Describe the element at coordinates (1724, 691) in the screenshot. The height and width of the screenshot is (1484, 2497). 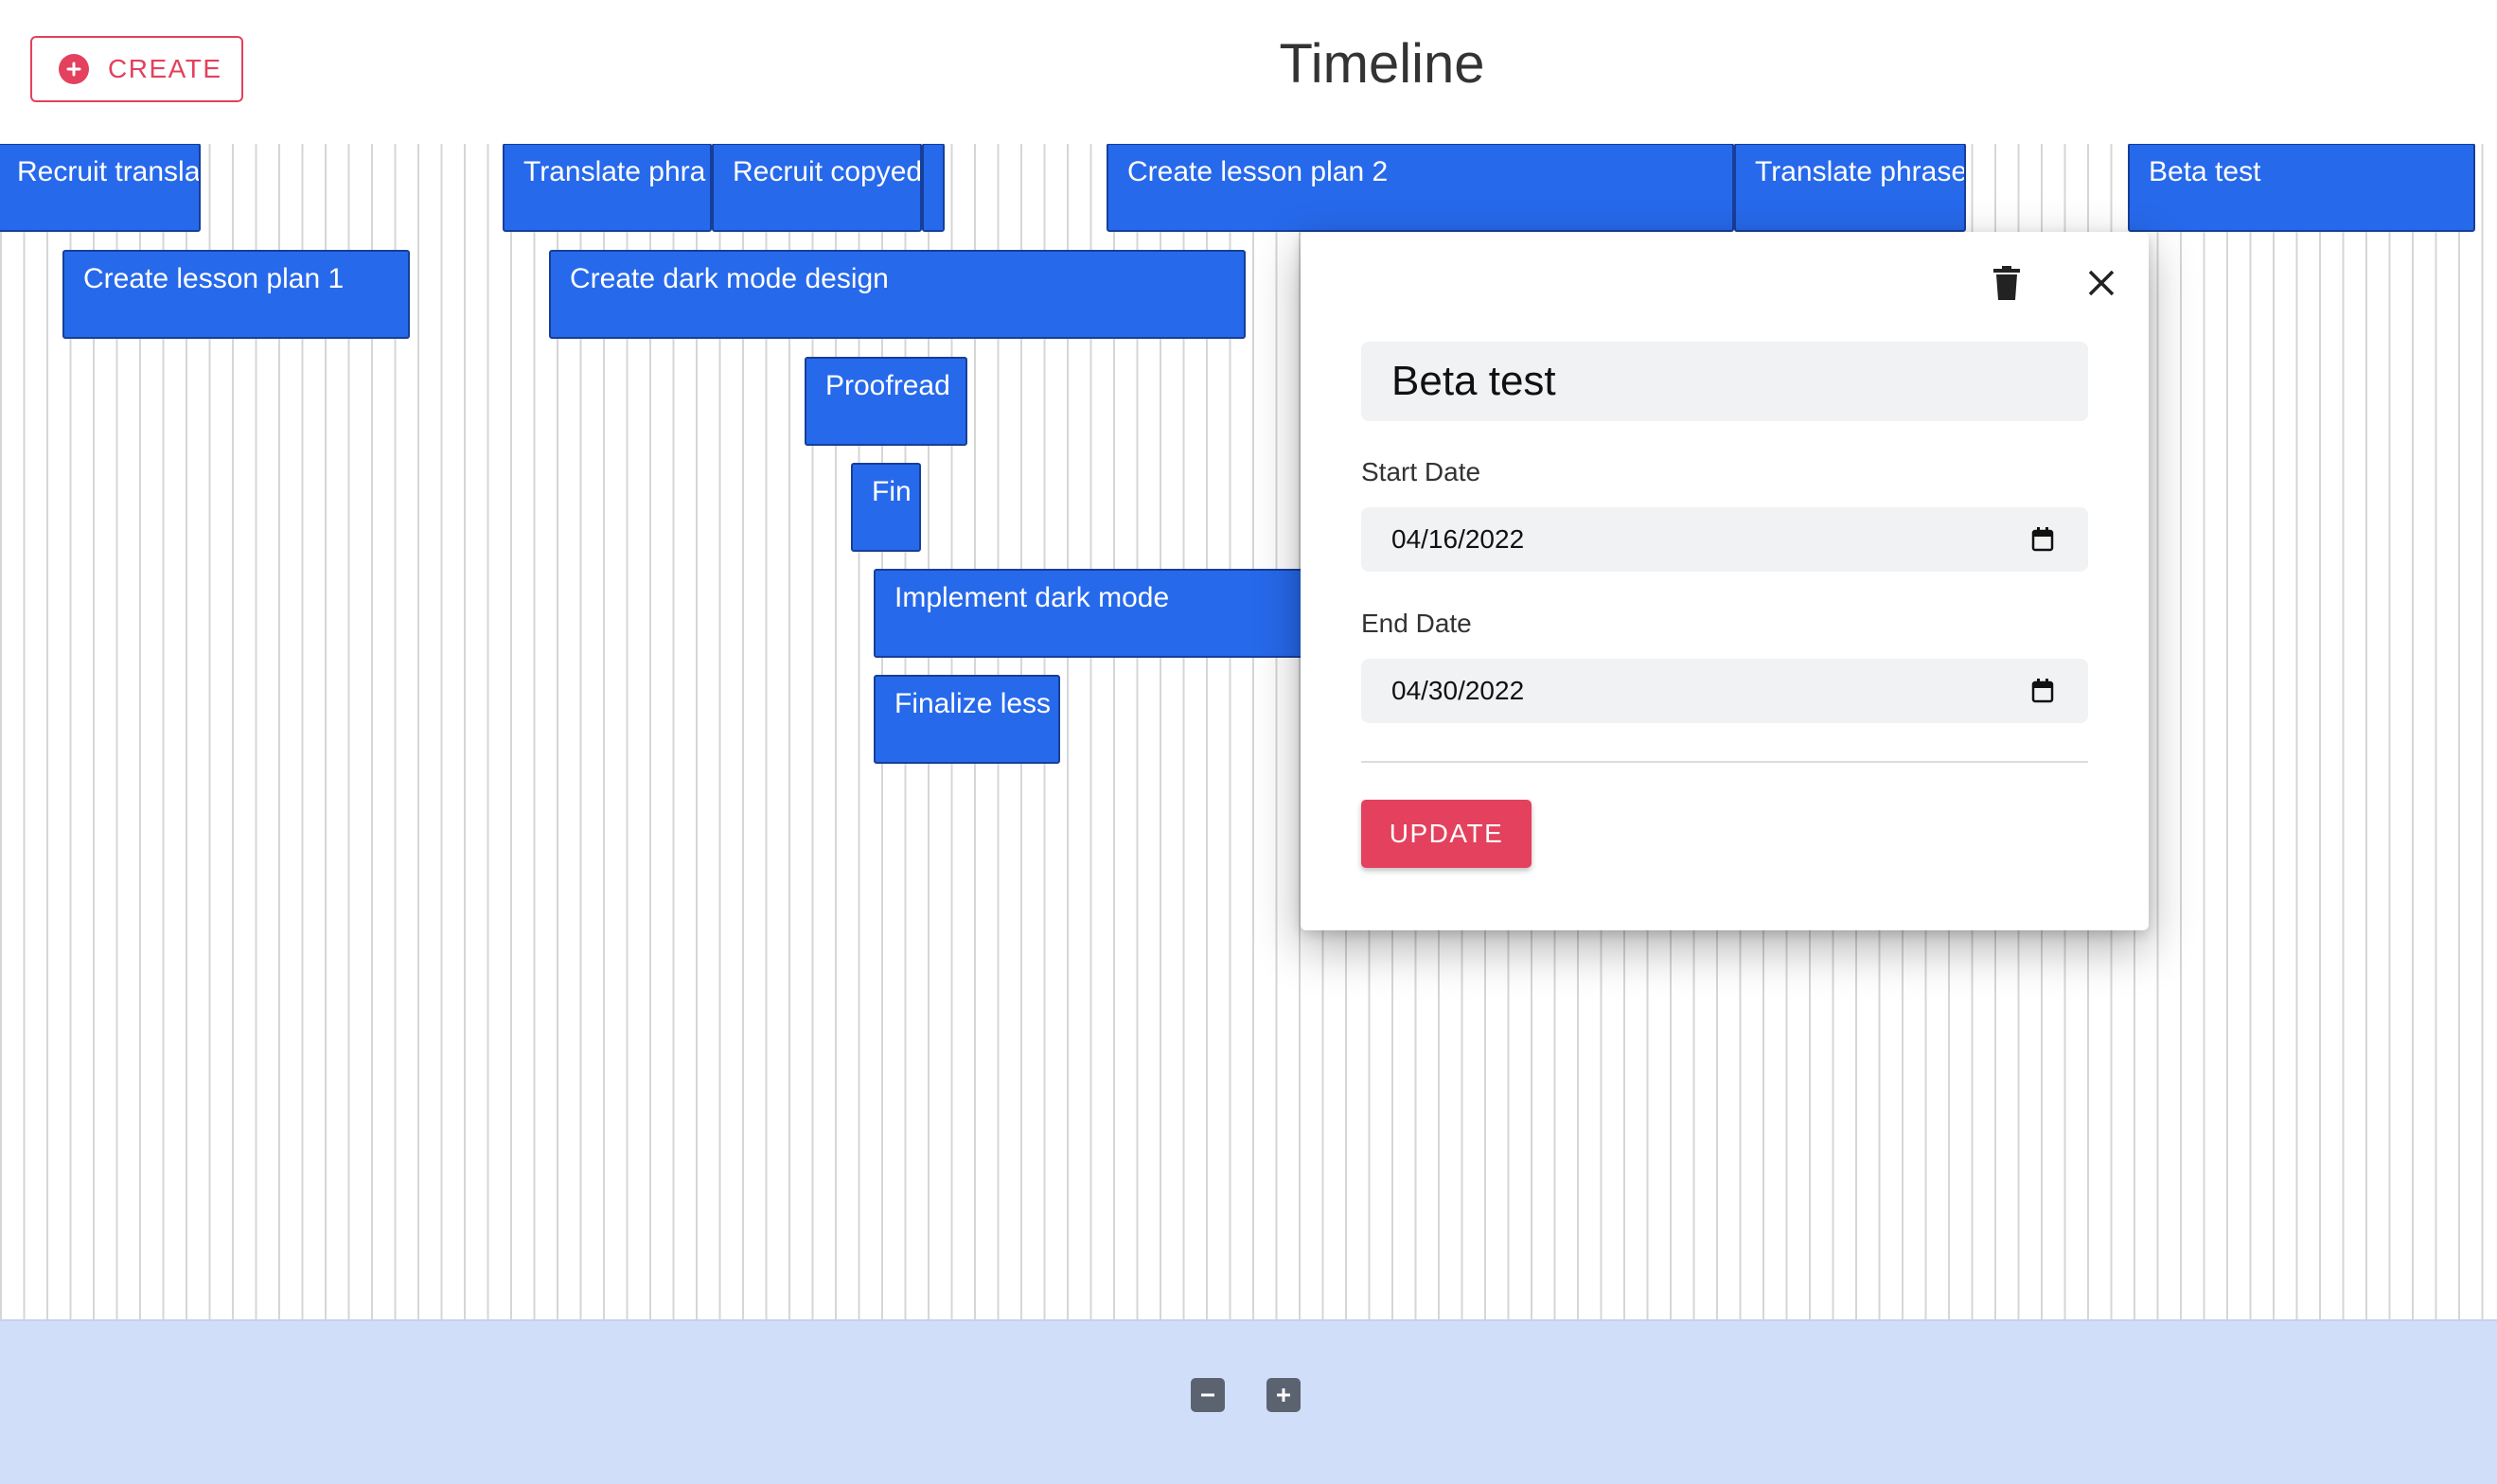
I see `end-date-input: 04/30/2022` at that location.